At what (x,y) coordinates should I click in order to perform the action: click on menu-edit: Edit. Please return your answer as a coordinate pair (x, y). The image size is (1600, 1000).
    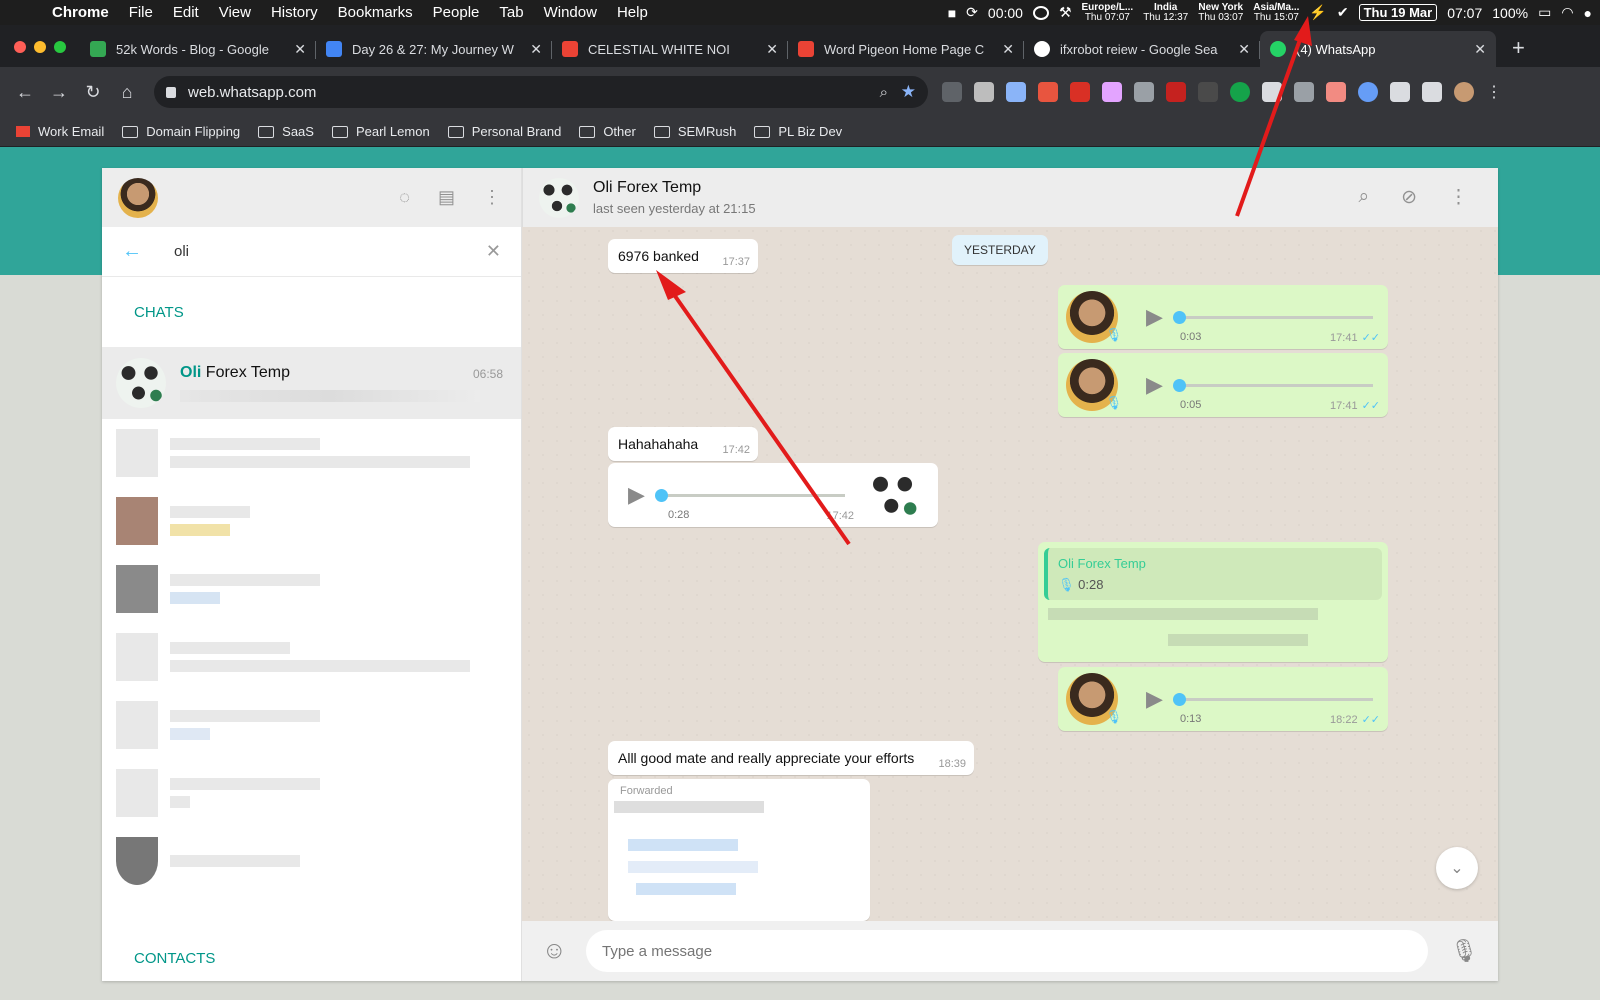
    Looking at the image, I should click on (186, 12).